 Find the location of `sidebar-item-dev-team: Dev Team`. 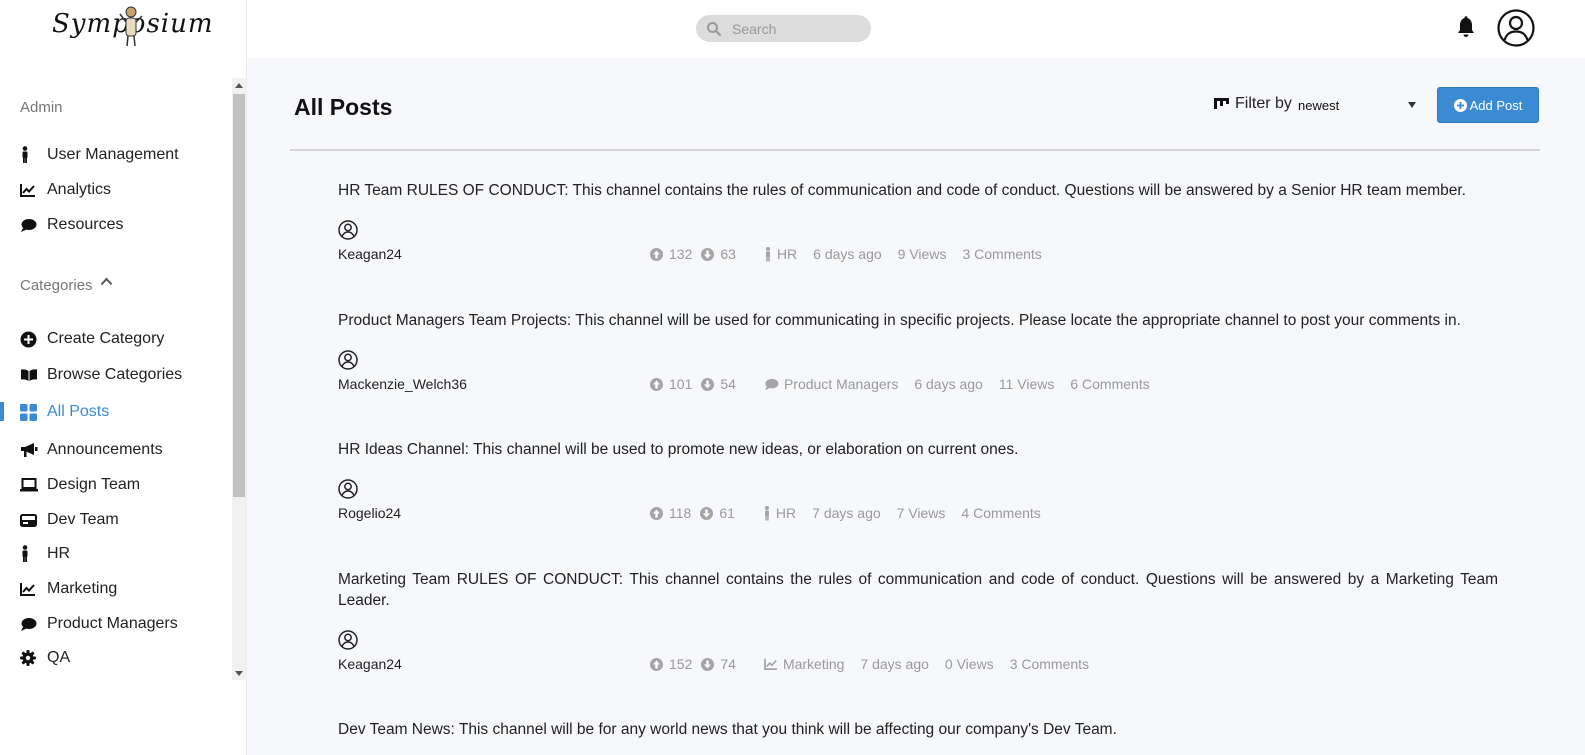

sidebar-item-dev-team: Dev Team is located at coordinates (69, 520).